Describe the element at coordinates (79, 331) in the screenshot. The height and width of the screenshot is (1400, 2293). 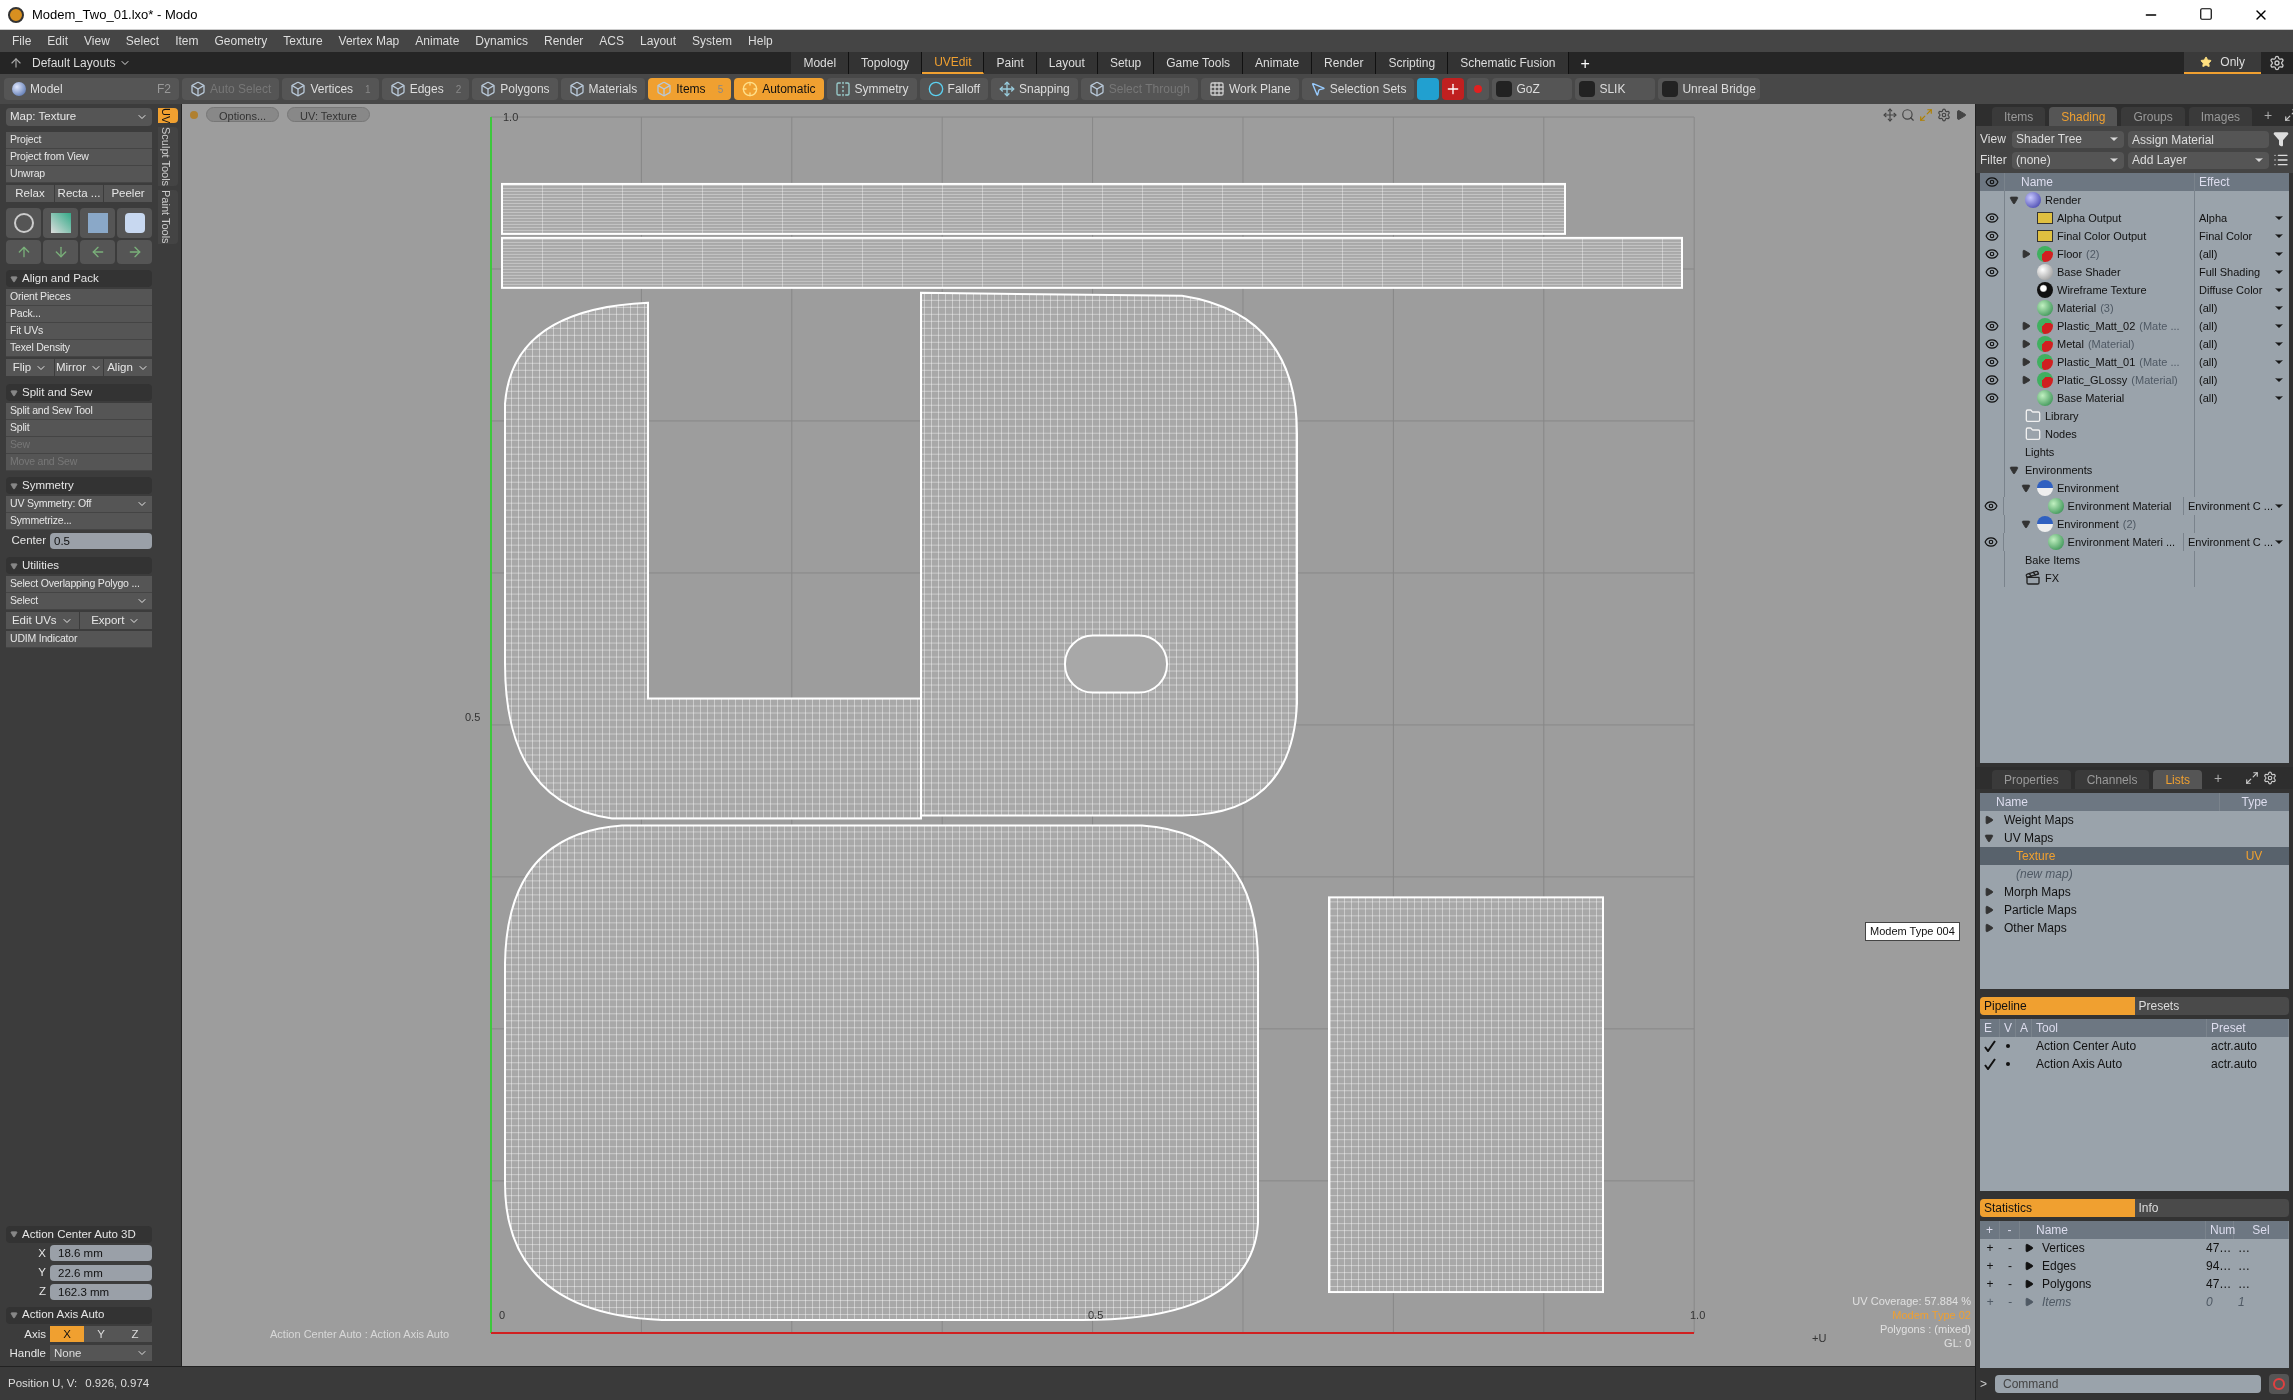
I see `tool-button: Fit UVs` at that location.